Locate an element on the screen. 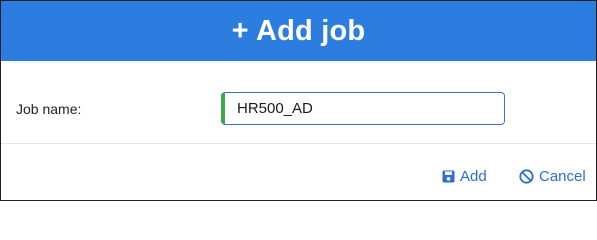 The width and height of the screenshot is (597, 240). cancel-button: Cancel is located at coordinates (552, 176).